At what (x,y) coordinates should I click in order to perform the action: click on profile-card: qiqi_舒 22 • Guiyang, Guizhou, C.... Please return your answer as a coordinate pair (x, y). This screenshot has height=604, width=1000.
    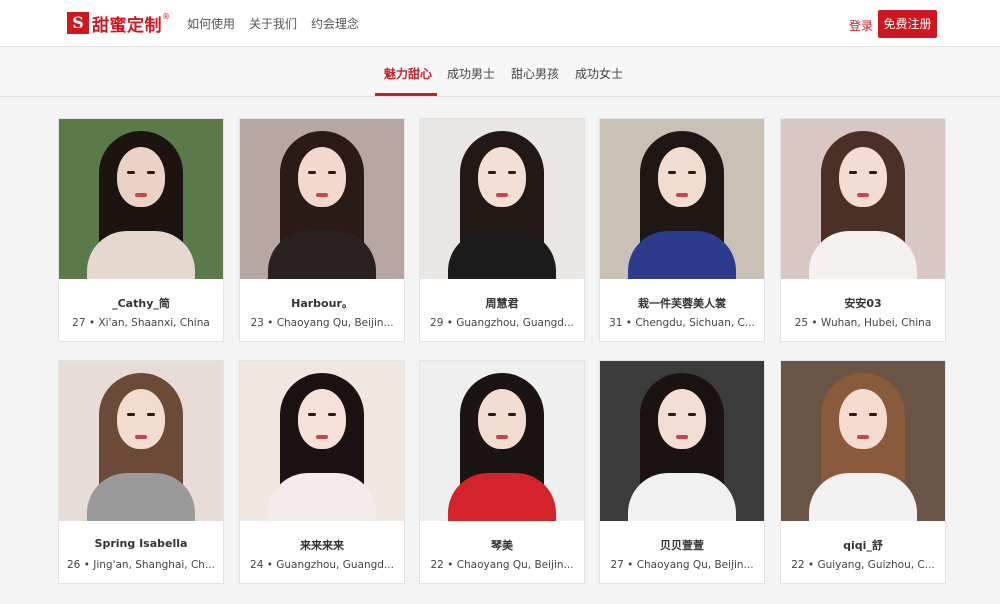
    Looking at the image, I should click on (863, 472).